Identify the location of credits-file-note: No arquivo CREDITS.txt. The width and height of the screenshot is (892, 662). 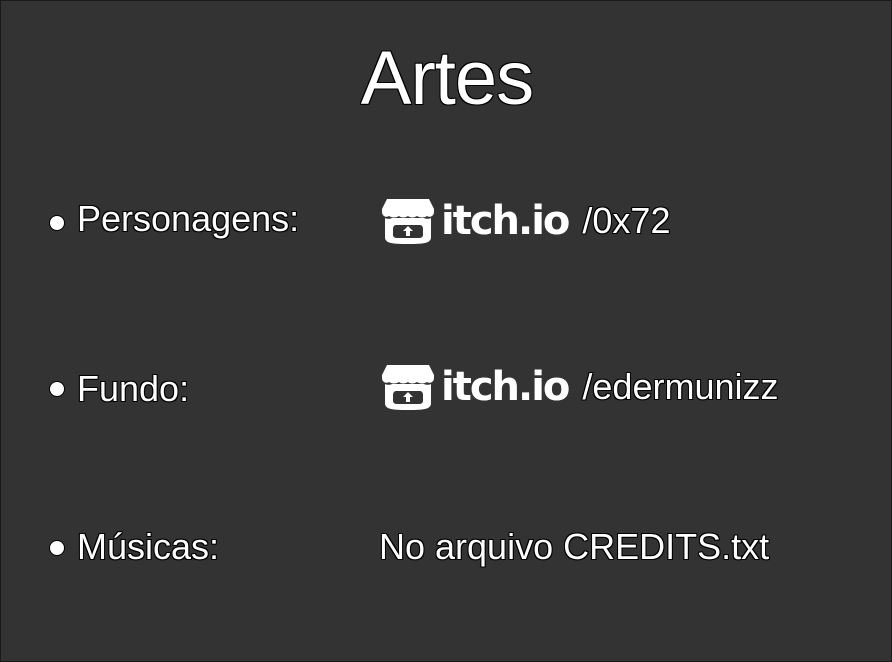
(574, 546).